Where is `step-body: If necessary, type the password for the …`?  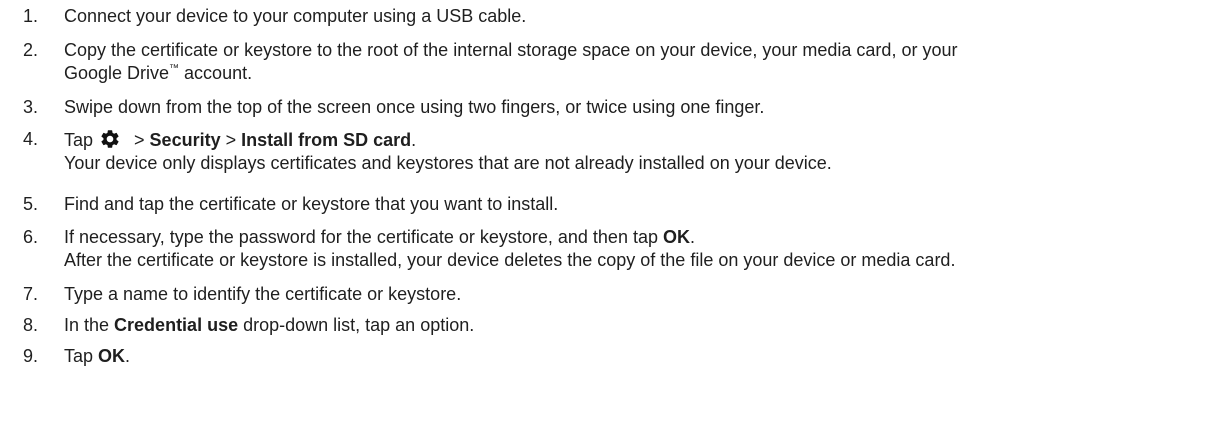
step-body: If necessary, type the password for the … is located at coordinates (632, 249).